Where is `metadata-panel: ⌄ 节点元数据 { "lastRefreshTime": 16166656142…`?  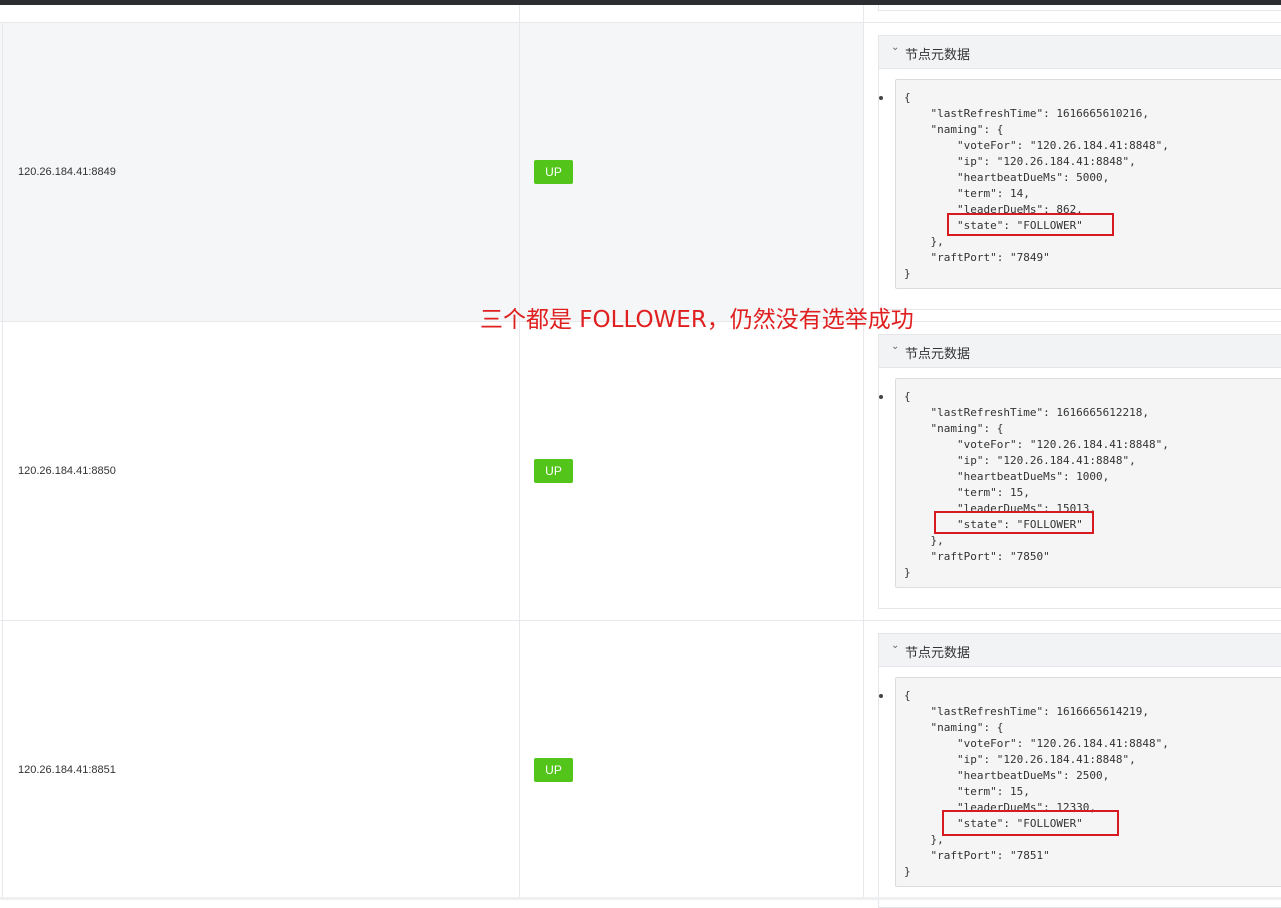 metadata-panel: ⌄ 节点元数据 { "lastRefreshTime": 16166656142… is located at coordinates (1079, 770).